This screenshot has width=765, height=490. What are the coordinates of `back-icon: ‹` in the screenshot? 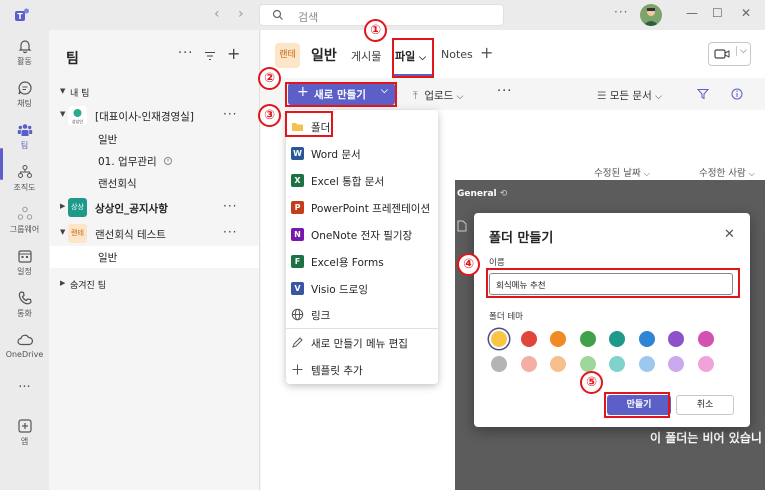 It's located at (217, 14).